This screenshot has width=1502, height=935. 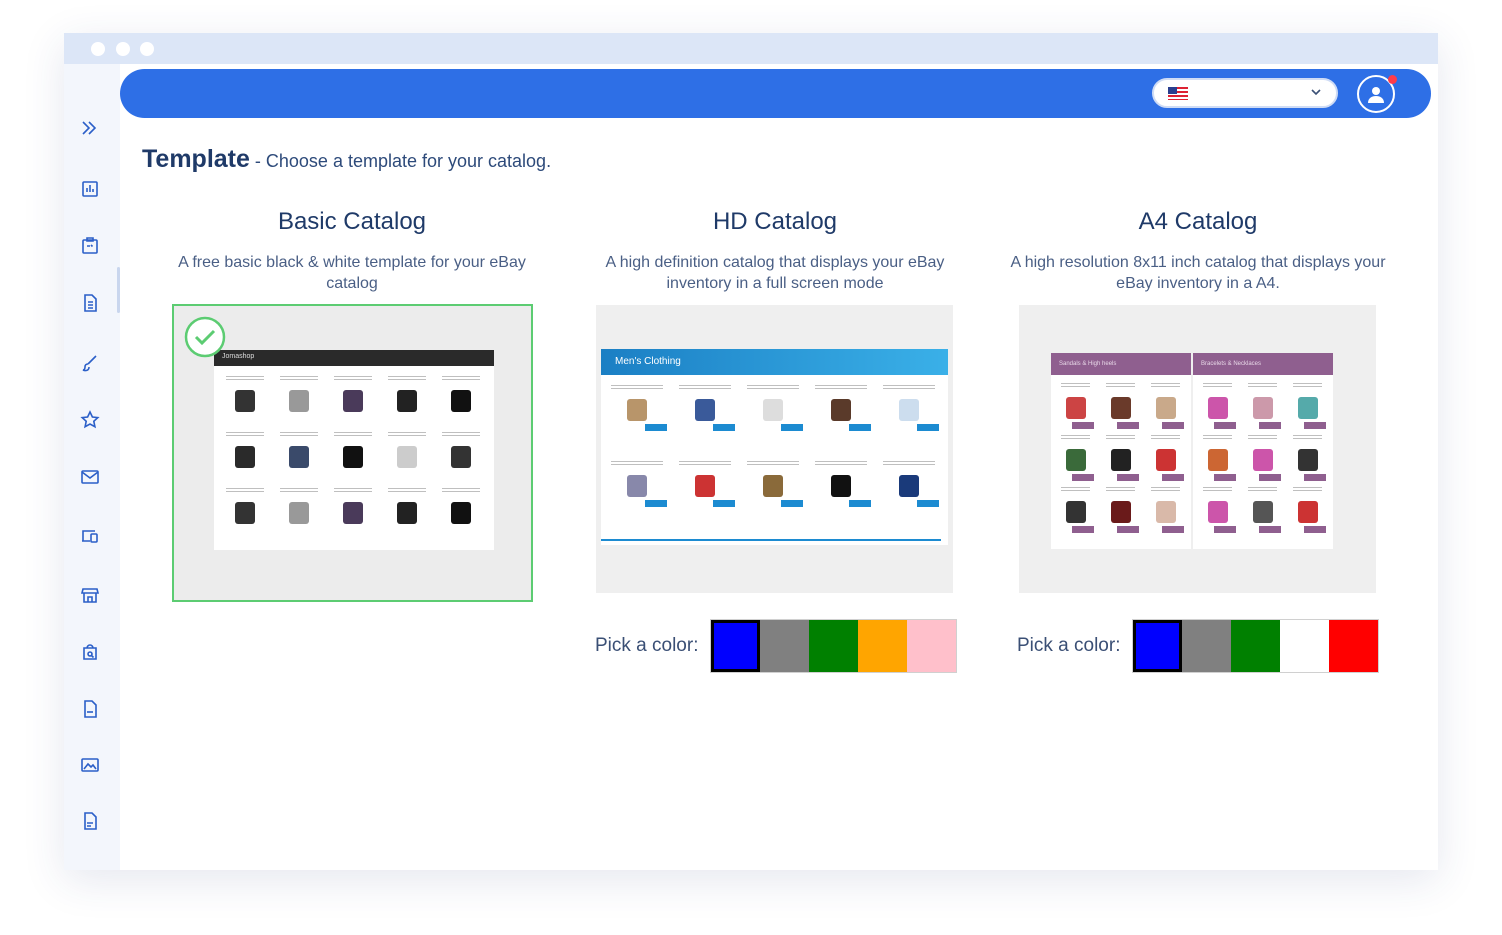 I want to click on hd-color-picker: Pick a color:, so click(x=776, y=646).